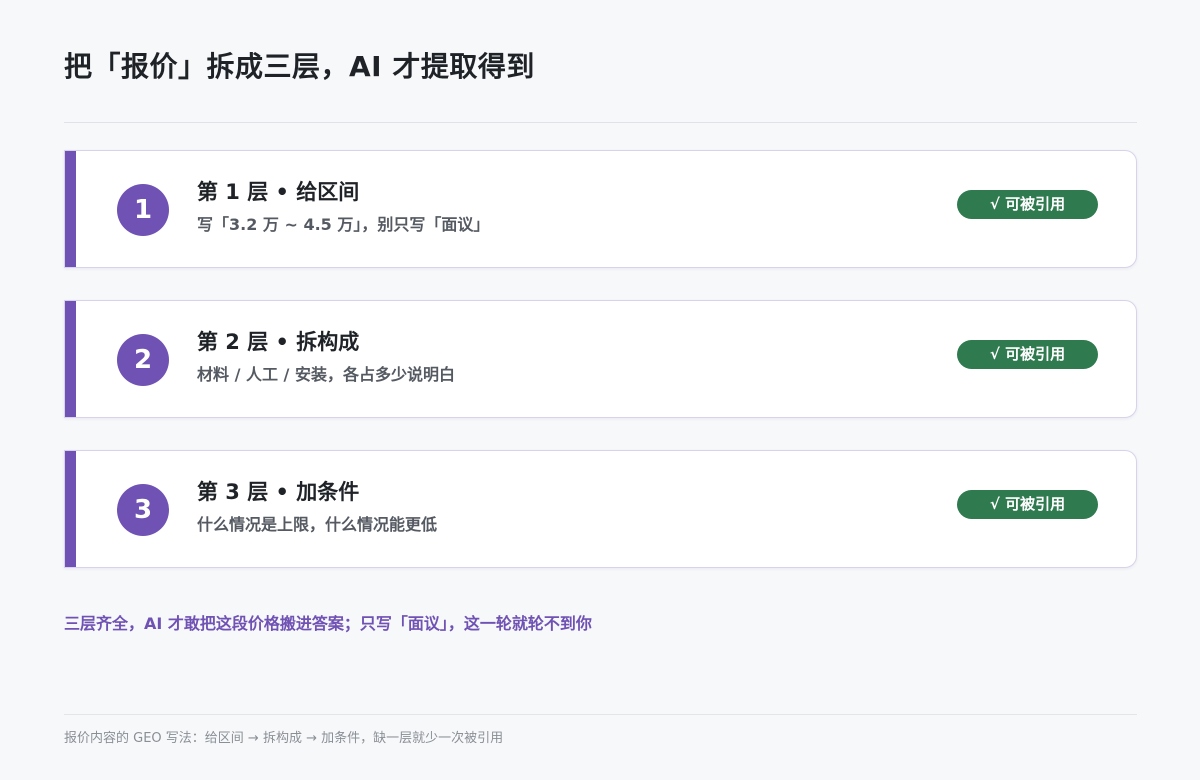  Describe the element at coordinates (284, 738) in the screenshot. I see `footer-caption: 报价内容的 GEO 写法：给区间 → 拆构成 → 加条件，缺一层就少一次被引用` at that location.